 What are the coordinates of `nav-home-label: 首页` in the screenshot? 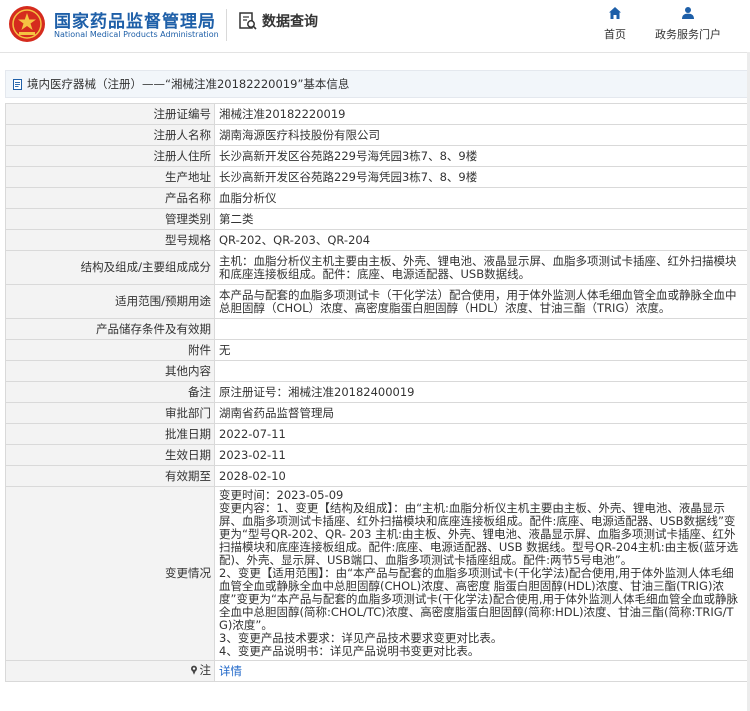 It's located at (615, 34).